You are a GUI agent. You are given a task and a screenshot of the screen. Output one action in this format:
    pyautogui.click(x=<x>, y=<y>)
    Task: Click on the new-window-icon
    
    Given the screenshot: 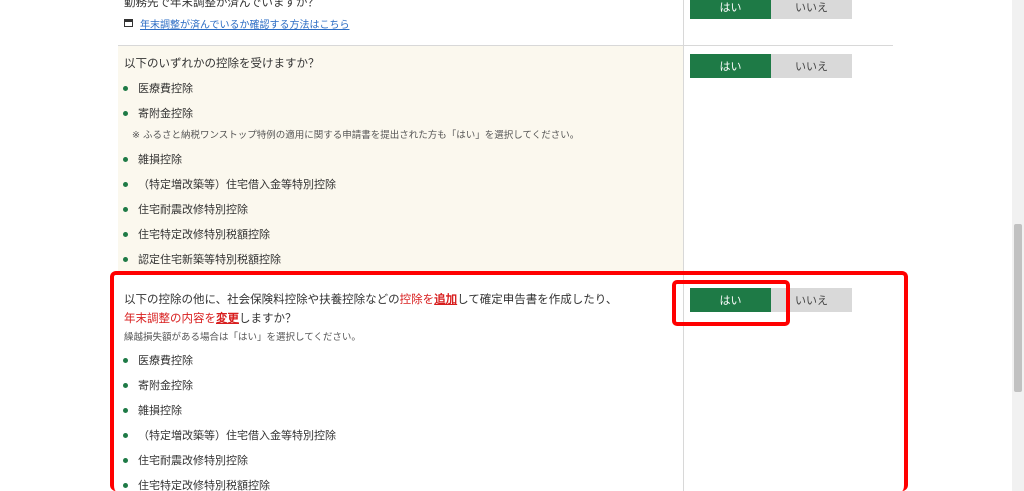 What is the action you would take?
    pyautogui.click(x=128, y=23)
    